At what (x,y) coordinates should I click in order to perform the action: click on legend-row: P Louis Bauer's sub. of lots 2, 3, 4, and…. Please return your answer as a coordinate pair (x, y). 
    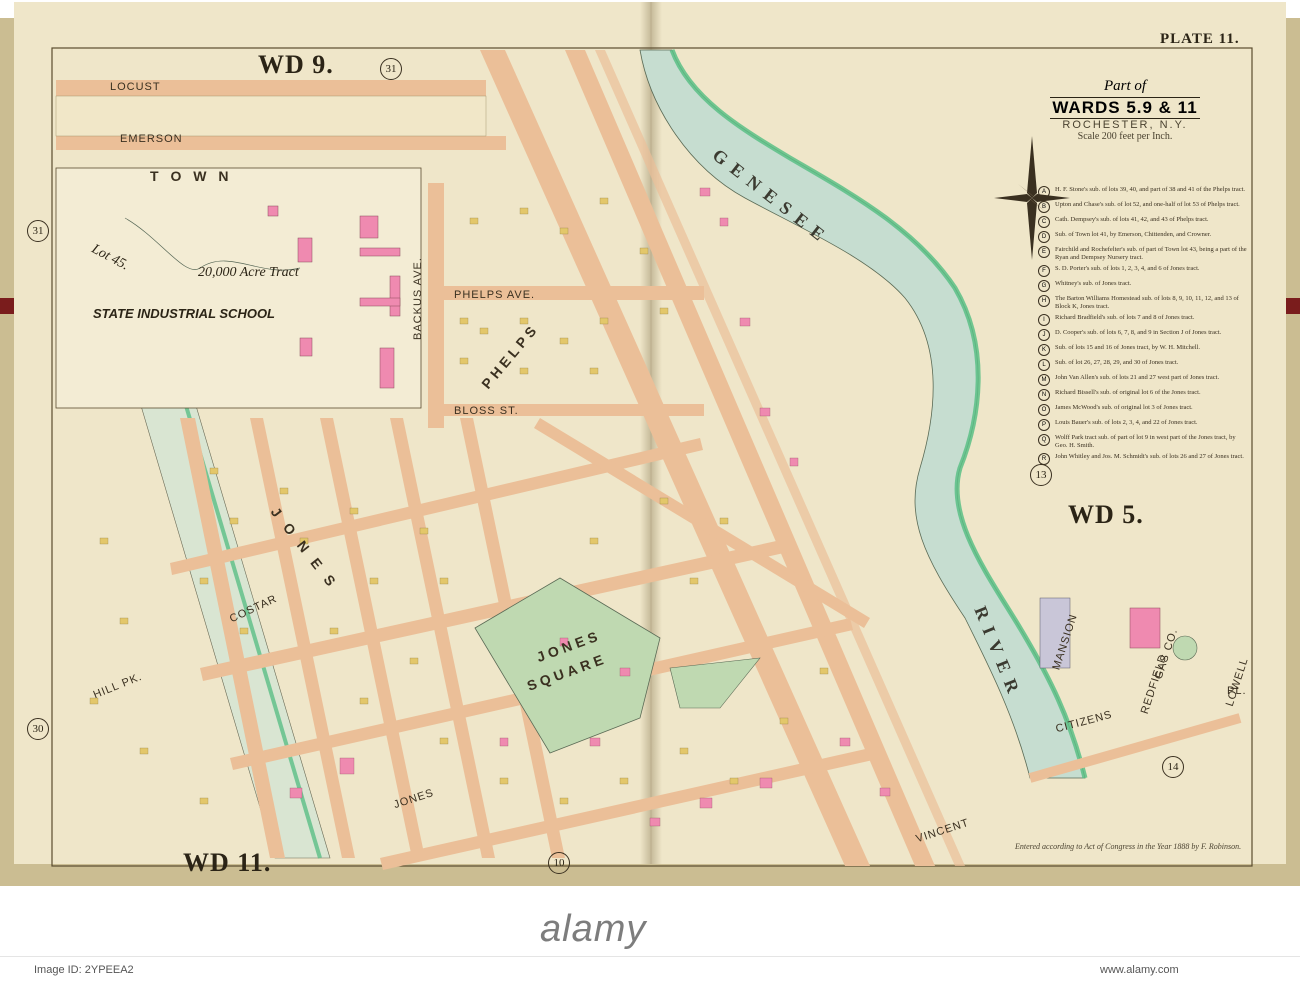
    Looking at the image, I should click on (1143, 425).